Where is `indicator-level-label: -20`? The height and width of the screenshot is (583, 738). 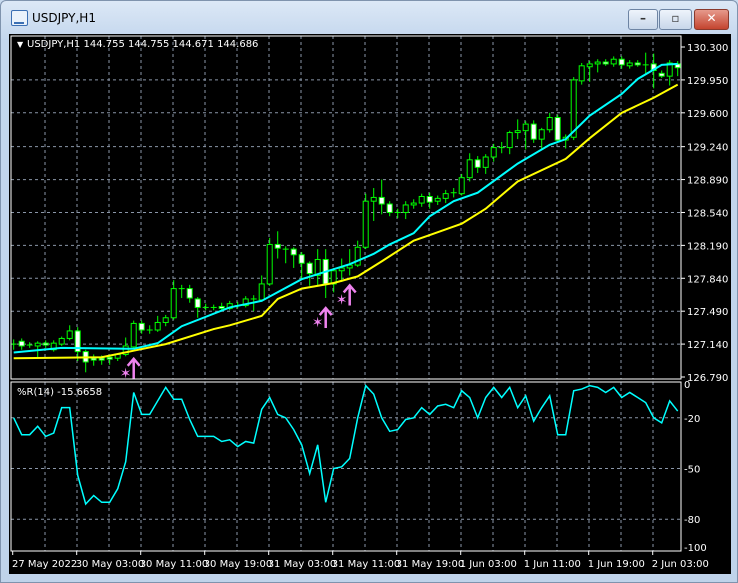
indicator-level-label: -20 is located at coordinates (692, 419).